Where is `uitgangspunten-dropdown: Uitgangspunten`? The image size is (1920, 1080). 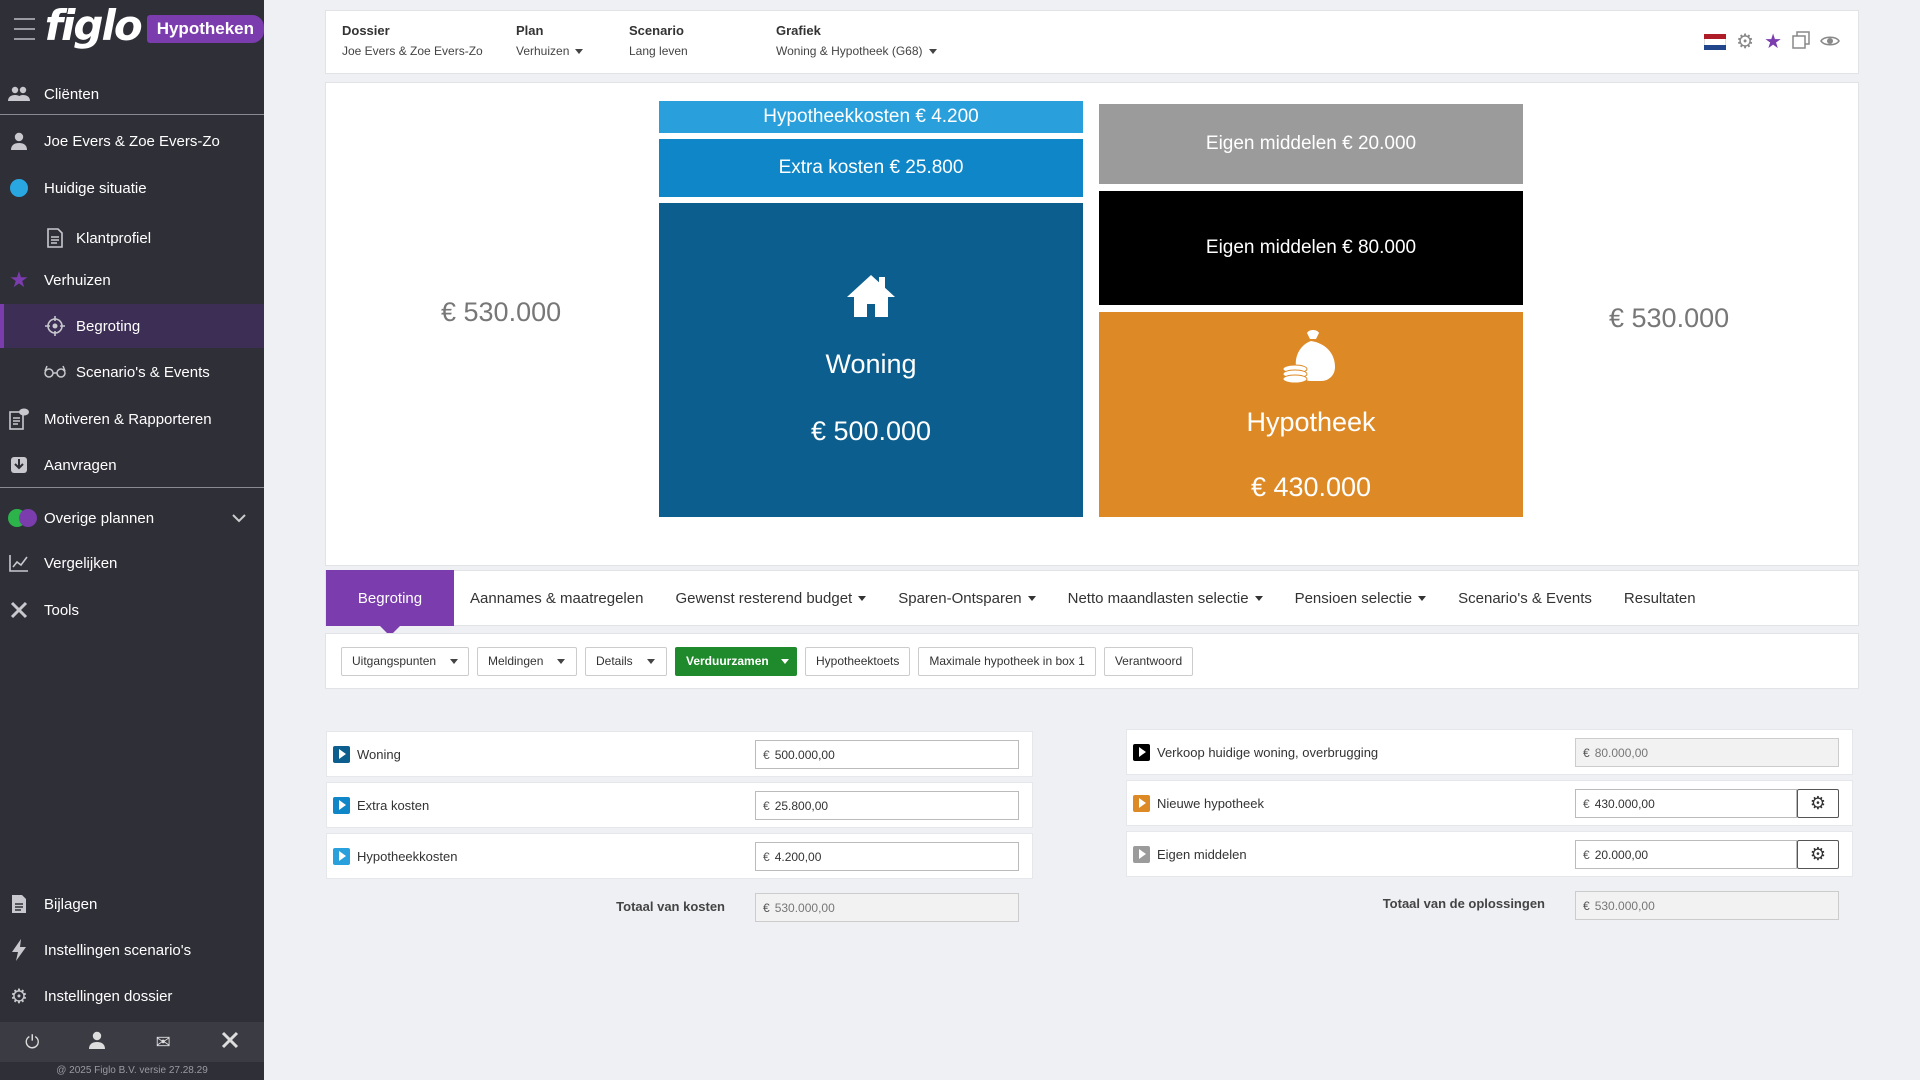
uitgangspunten-dropdown: Uitgangspunten is located at coordinates (405, 661).